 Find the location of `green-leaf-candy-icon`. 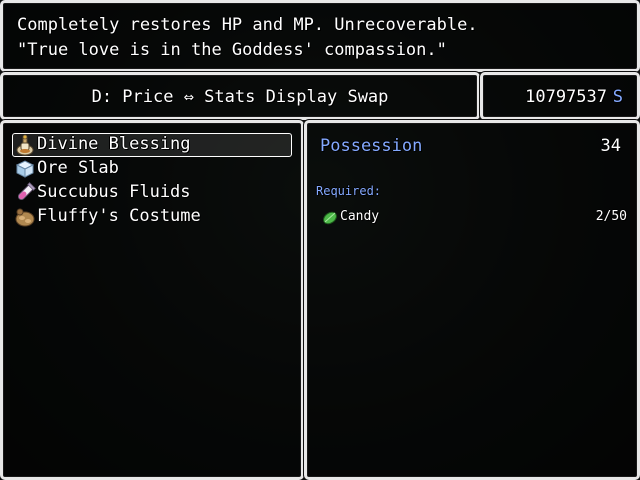

green-leaf-candy-icon is located at coordinates (330, 218).